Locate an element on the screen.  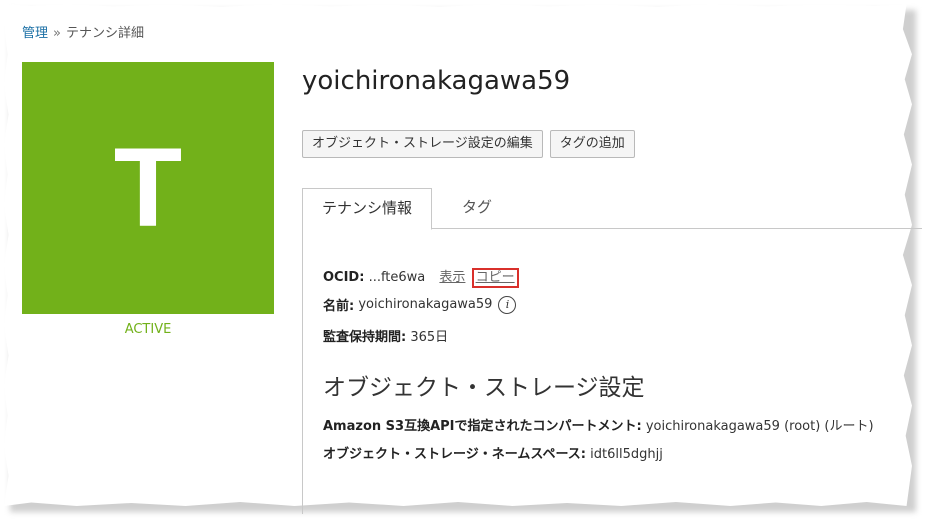
show-ocid-link: 表示 is located at coordinates (452, 277).